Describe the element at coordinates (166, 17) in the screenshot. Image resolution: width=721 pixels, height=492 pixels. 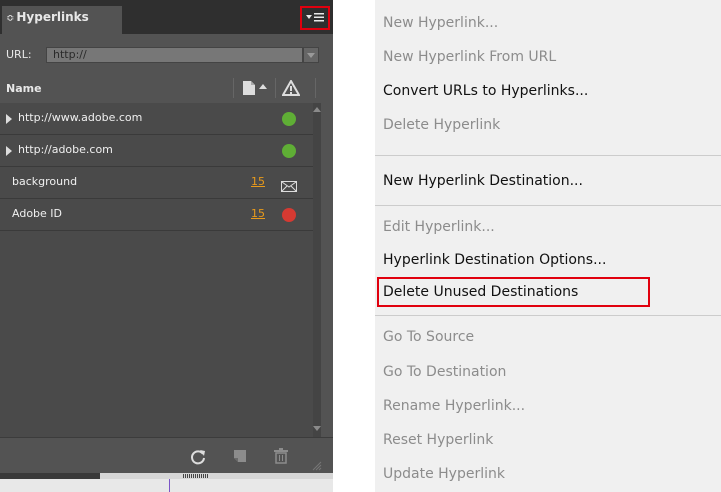
I see `panel-tab-strip: ≎ Hyperlinks` at that location.